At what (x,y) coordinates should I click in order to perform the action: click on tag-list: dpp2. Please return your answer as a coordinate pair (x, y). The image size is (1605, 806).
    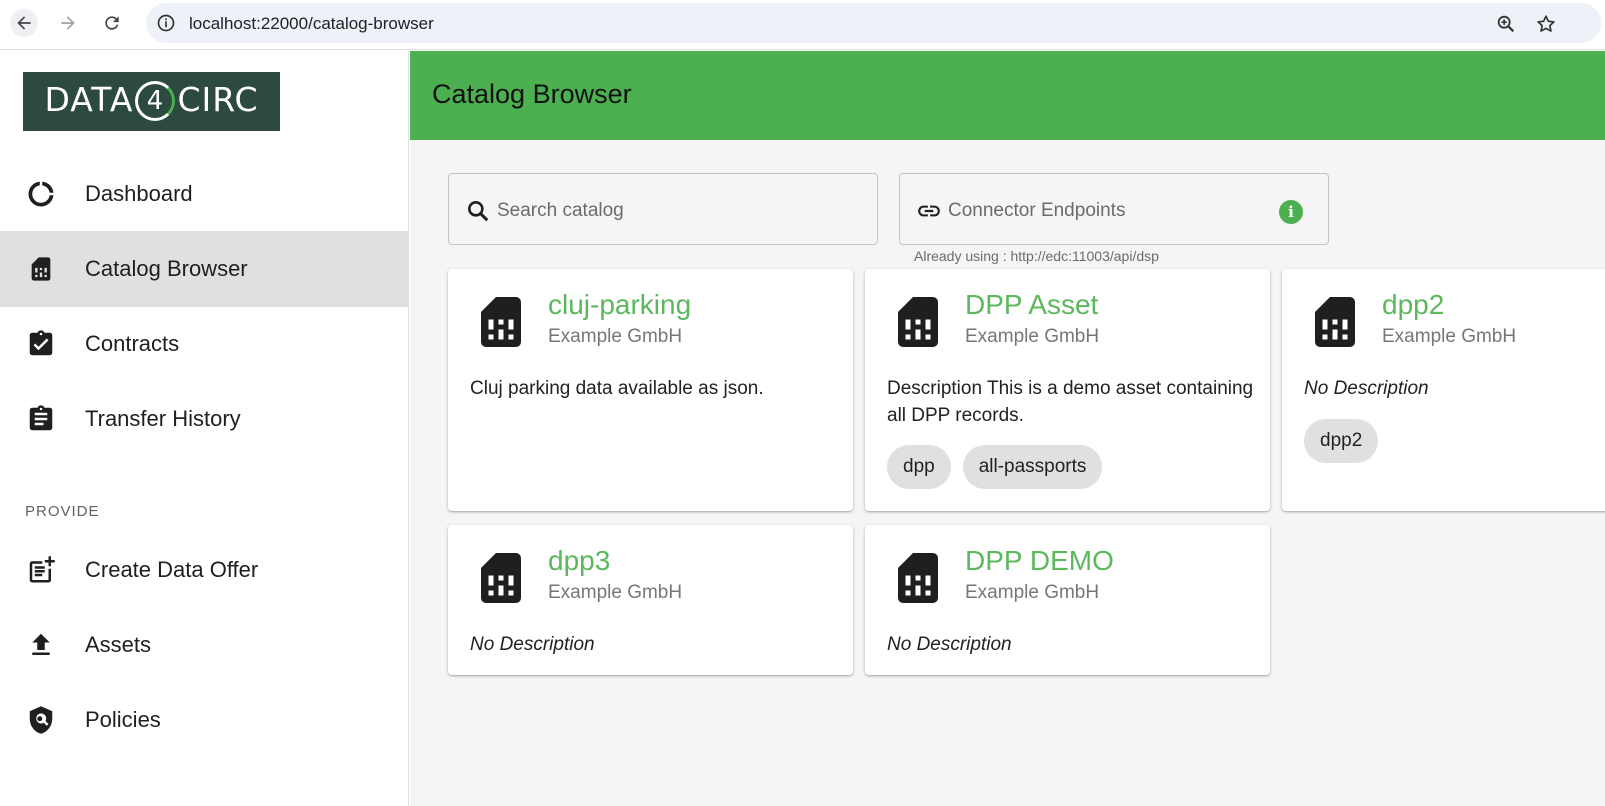
    Looking at the image, I should click on (1341, 441).